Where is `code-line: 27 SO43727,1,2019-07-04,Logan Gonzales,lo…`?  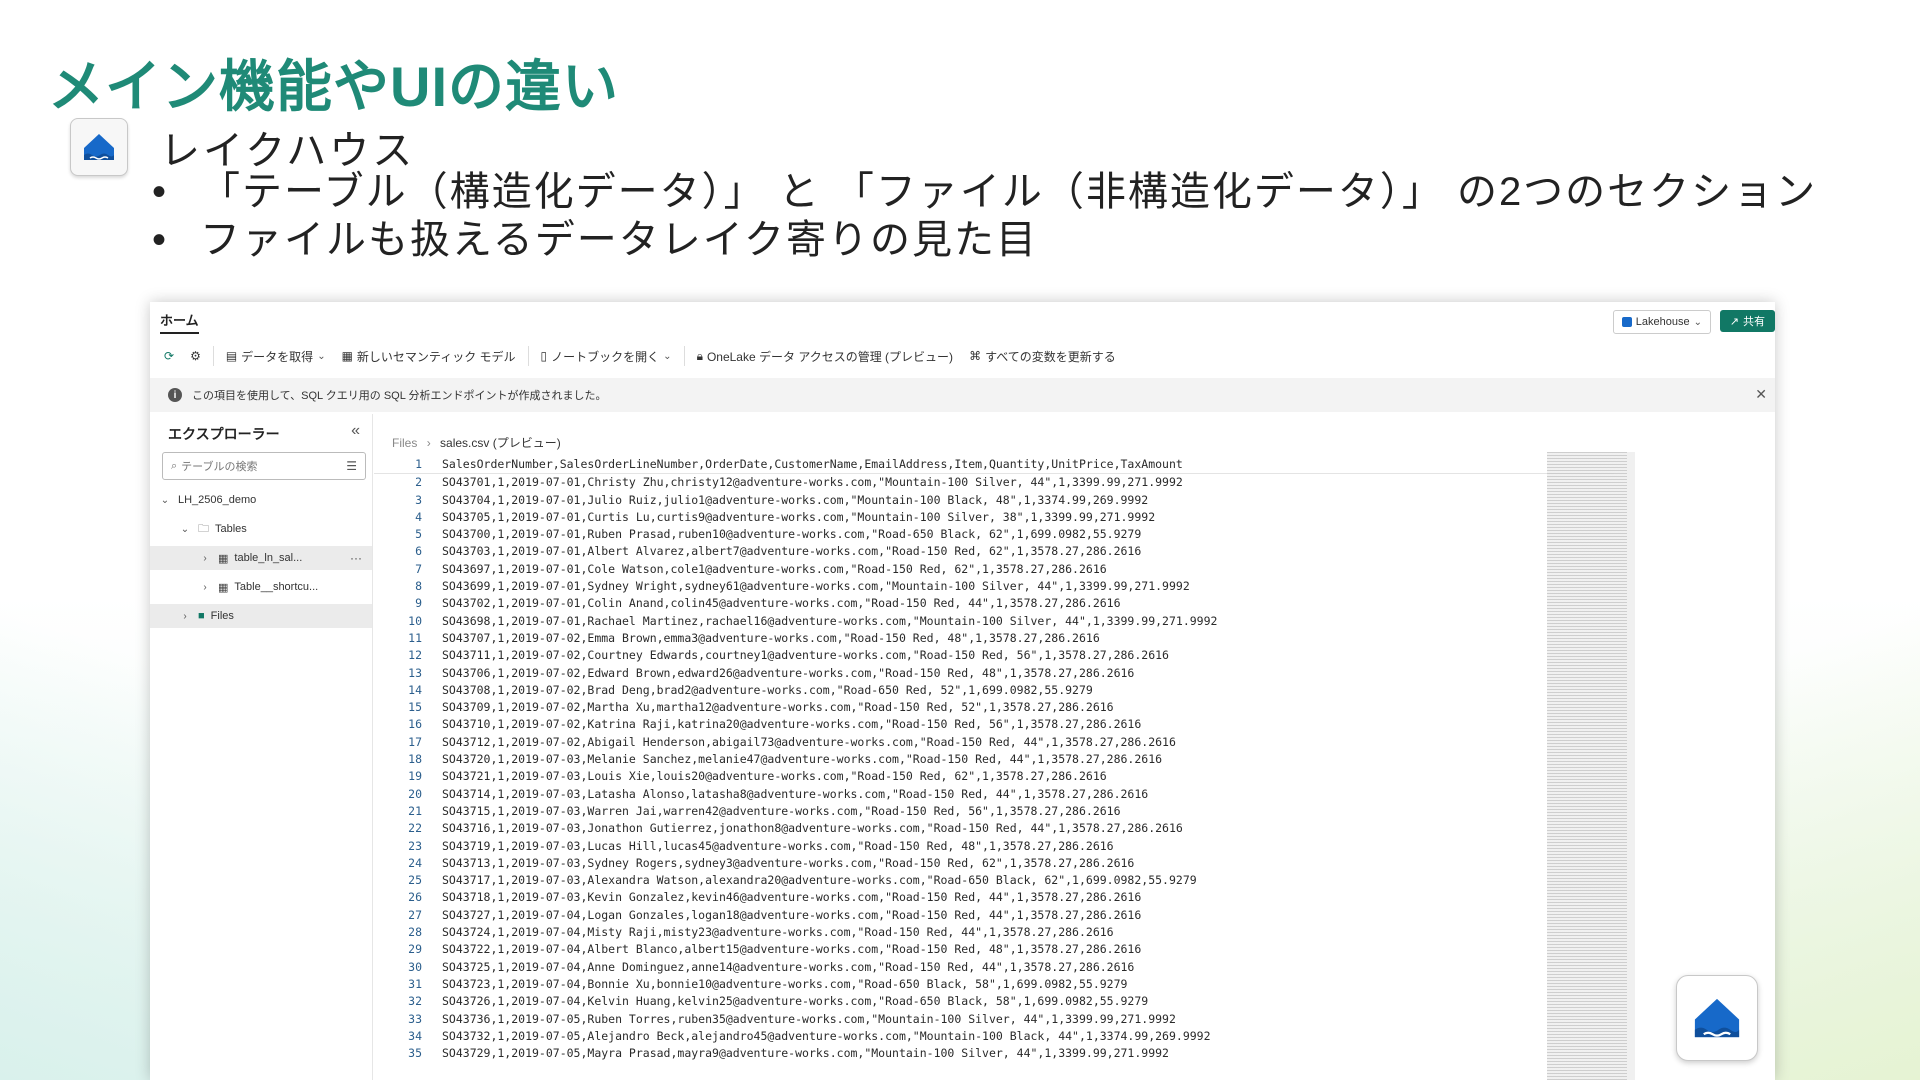
code-line: 27 SO43727,1,2019-07-04,Logan Gonzales,lo… is located at coordinates (994, 915).